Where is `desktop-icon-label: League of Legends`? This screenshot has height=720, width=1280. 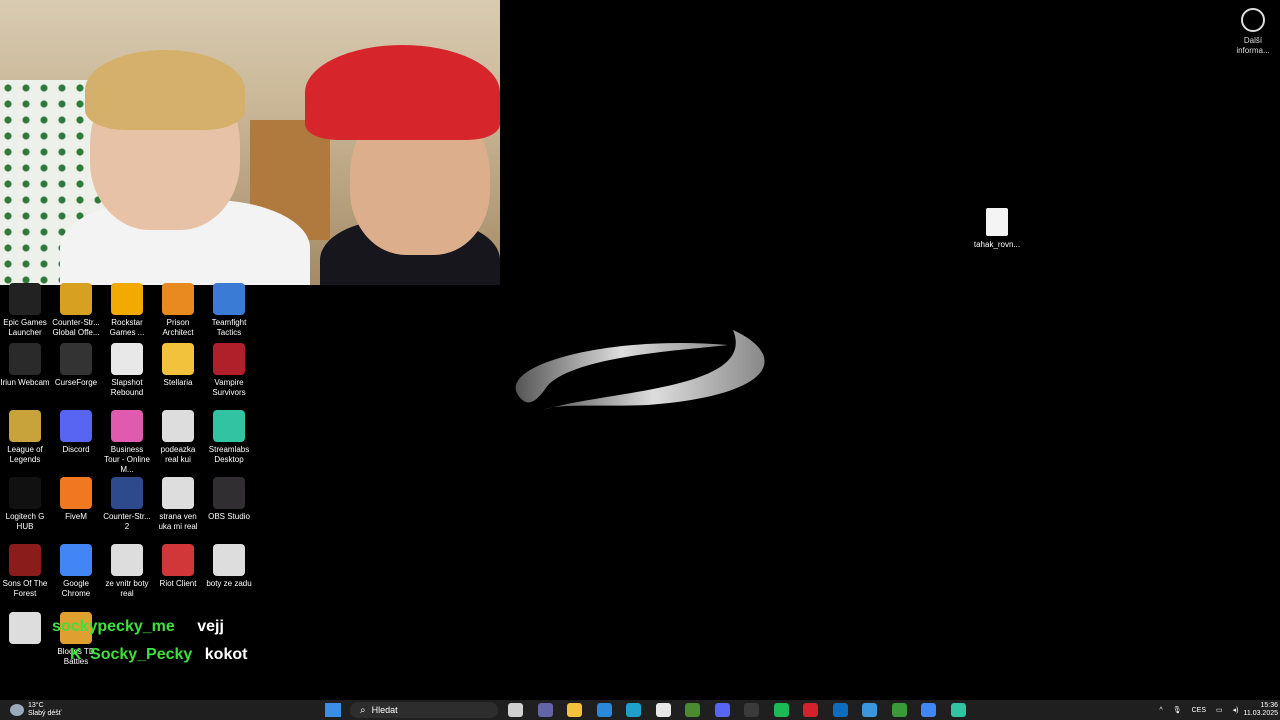
desktop-icon-label: League of Legends is located at coordinates (25, 454).